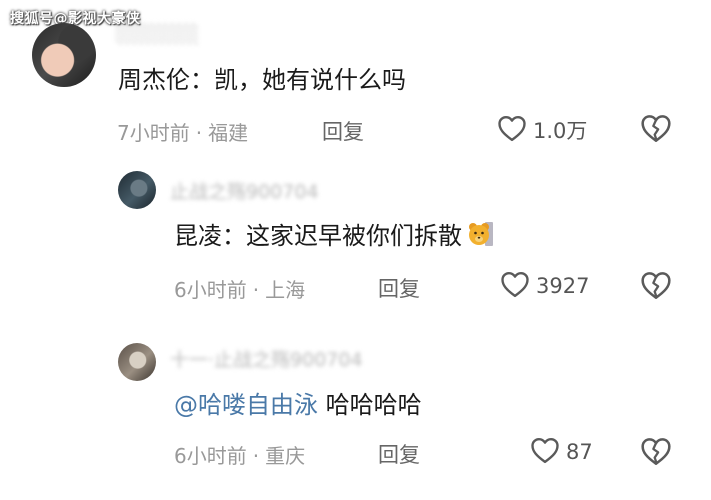  Describe the element at coordinates (563, 286) in the screenshot. I see `like-count: 3927` at that location.